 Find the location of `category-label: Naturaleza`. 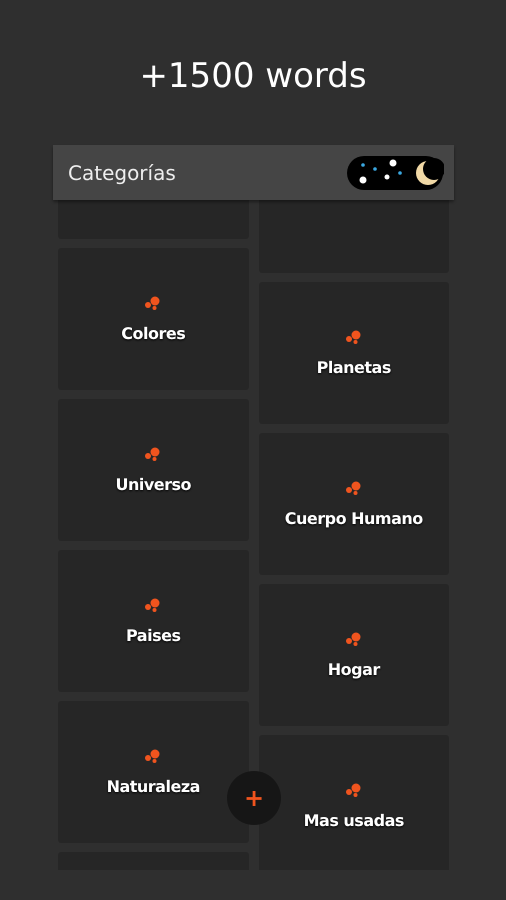

category-label: Naturaleza is located at coordinates (153, 786).